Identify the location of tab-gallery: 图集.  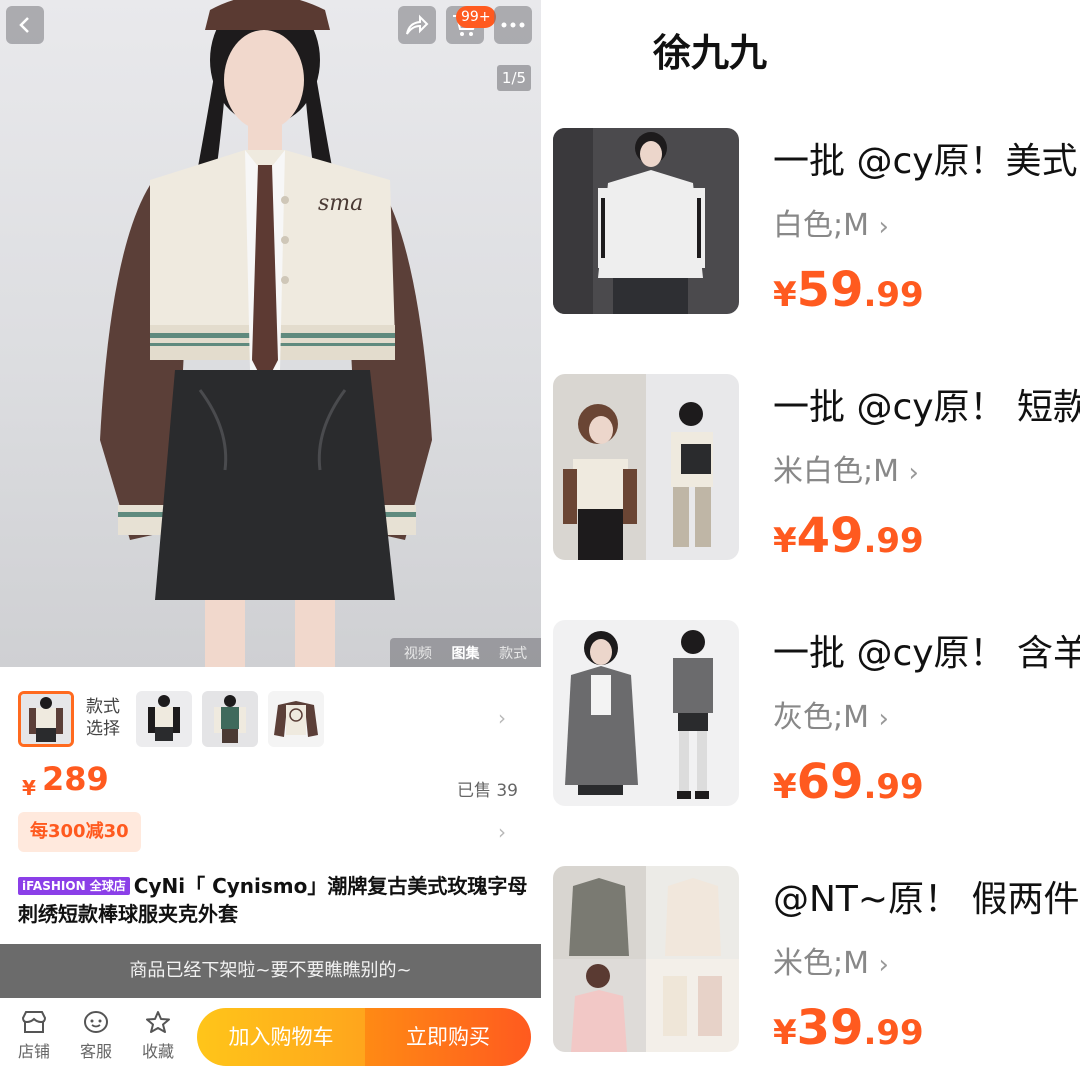
(465, 653).